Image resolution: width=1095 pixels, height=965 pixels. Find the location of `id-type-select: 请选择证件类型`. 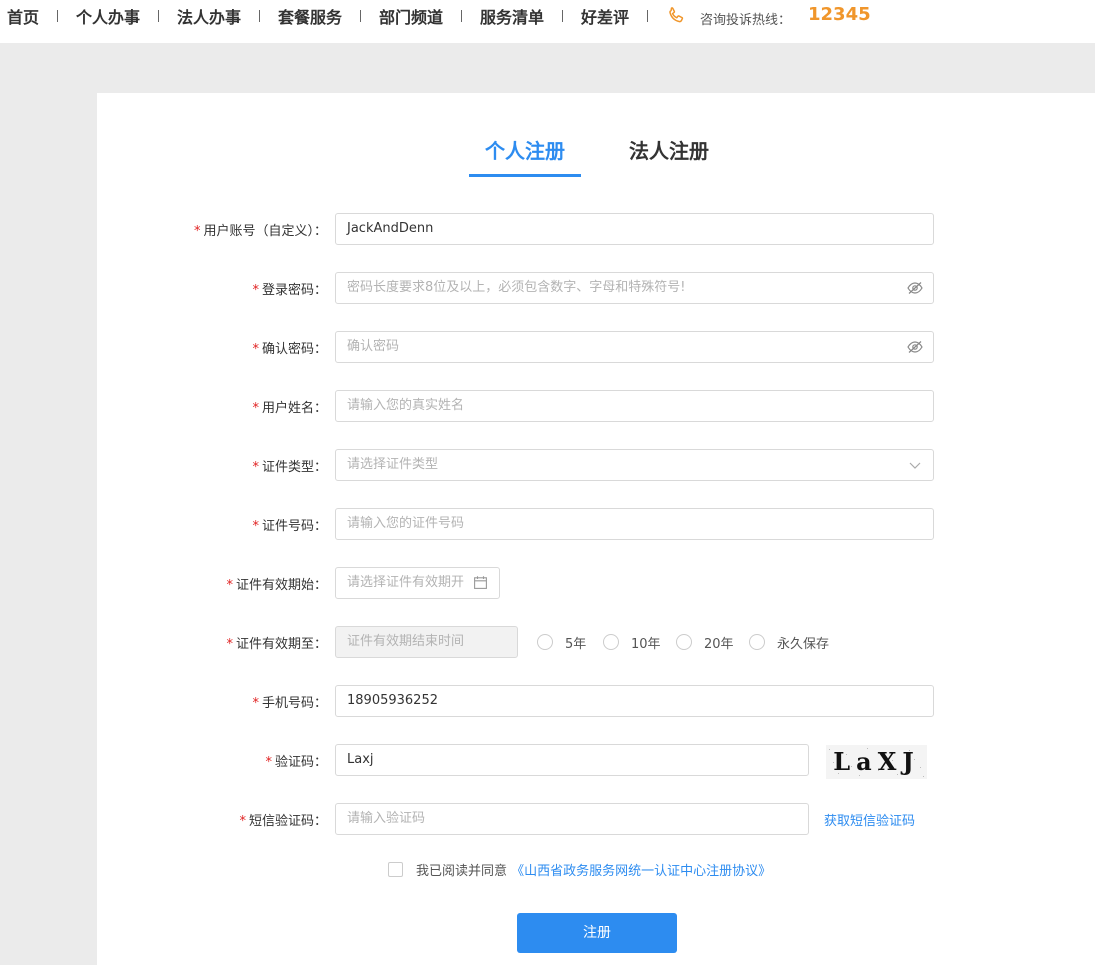

id-type-select: 请选择证件类型 is located at coordinates (634, 465).